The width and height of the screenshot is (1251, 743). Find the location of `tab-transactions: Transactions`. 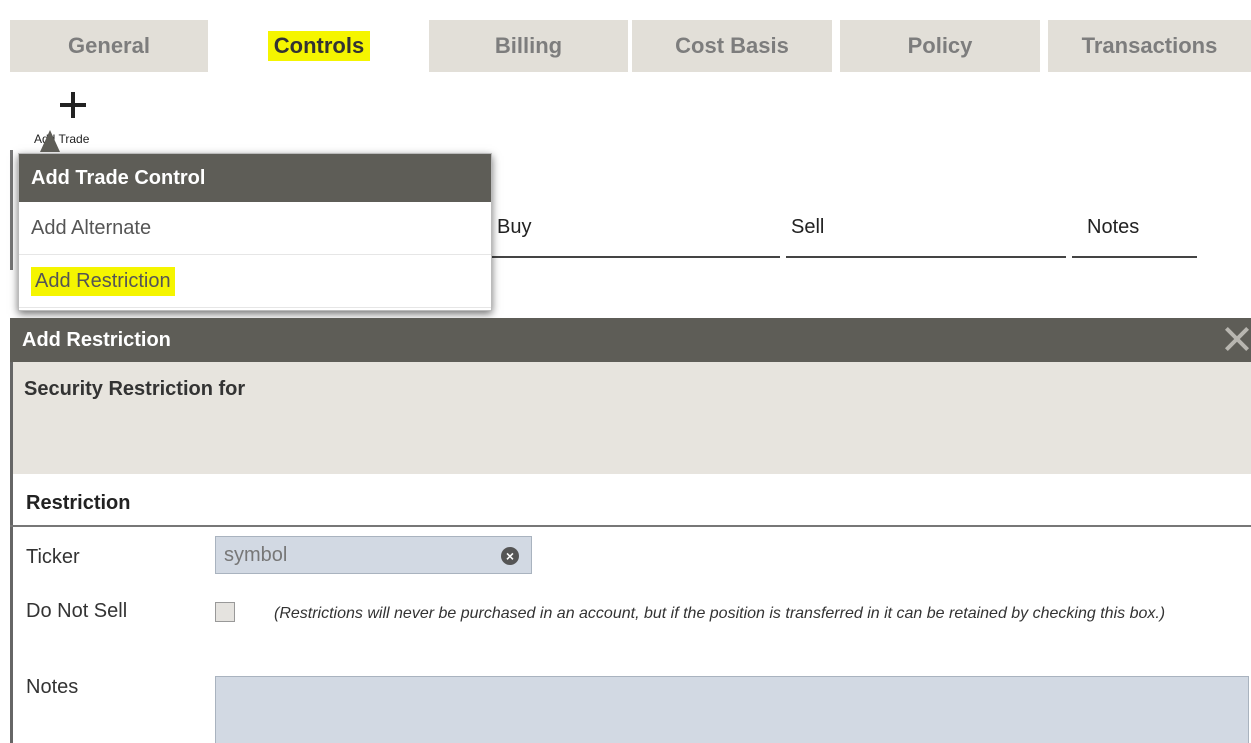

tab-transactions: Transactions is located at coordinates (1149, 46).